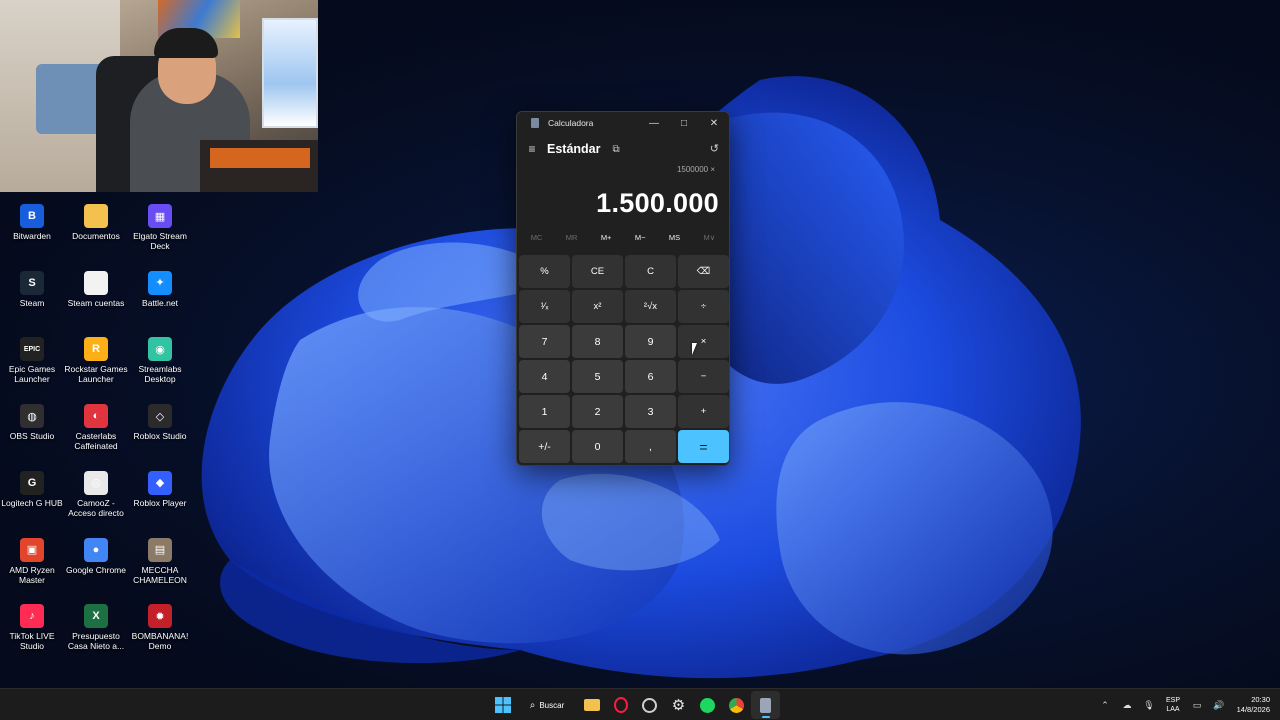 The image size is (1280, 720). I want to click on file-explorer-button, so click(591, 705).